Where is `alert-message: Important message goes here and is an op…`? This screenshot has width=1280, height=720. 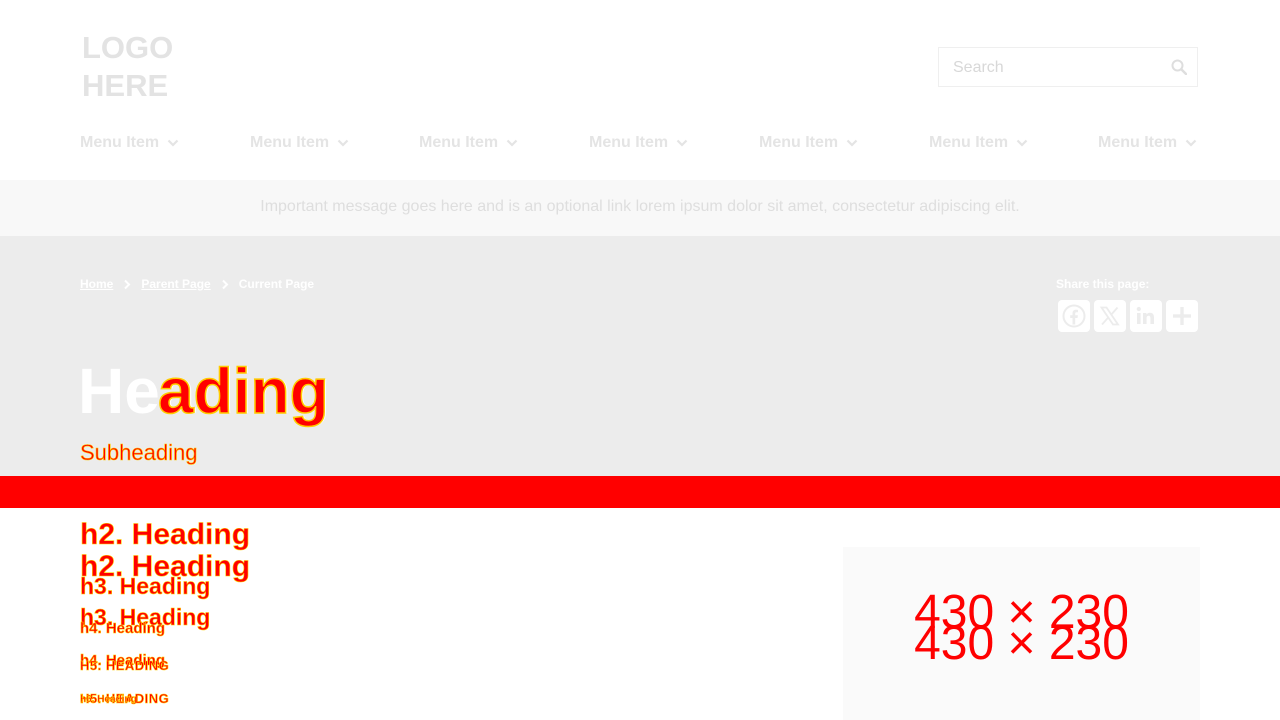 alert-message: Important message goes here and is an op… is located at coordinates (640, 207).